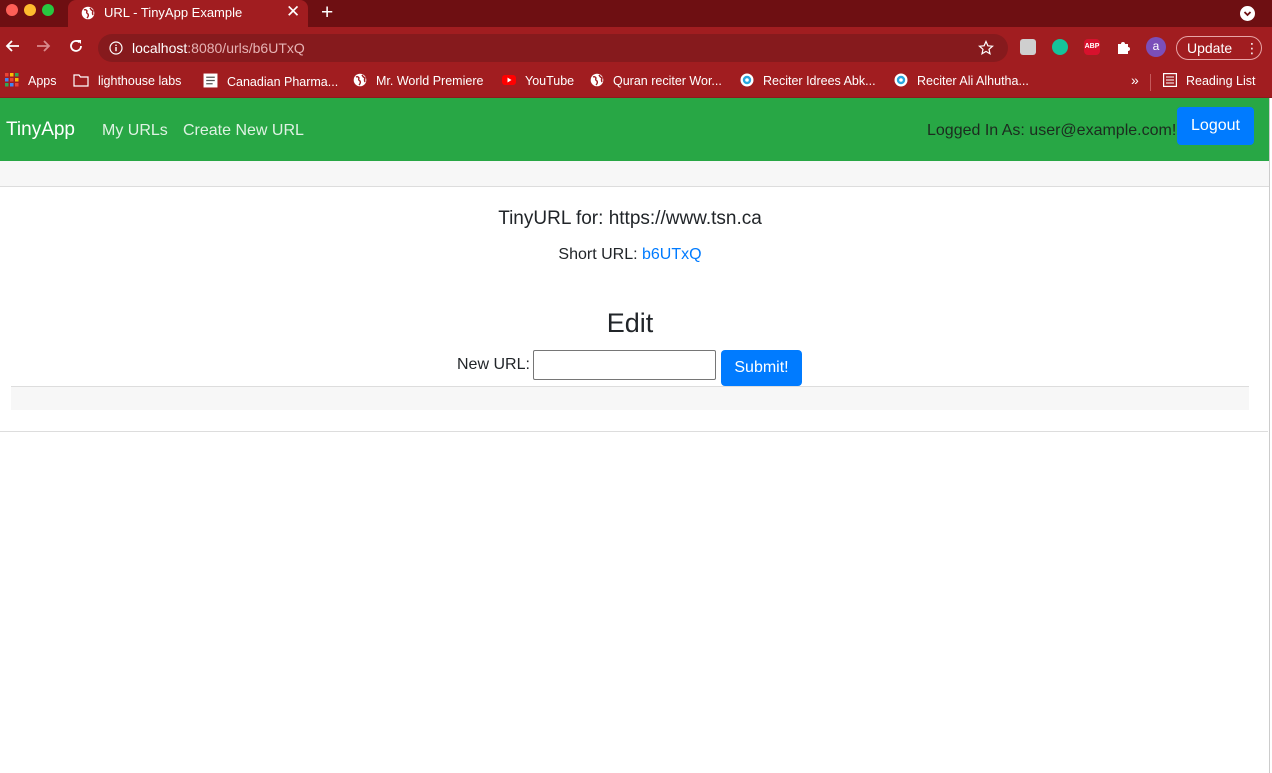 This screenshot has width=1272, height=773. Describe the element at coordinates (986, 48) in the screenshot. I see `bookmark-star-icon` at that location.